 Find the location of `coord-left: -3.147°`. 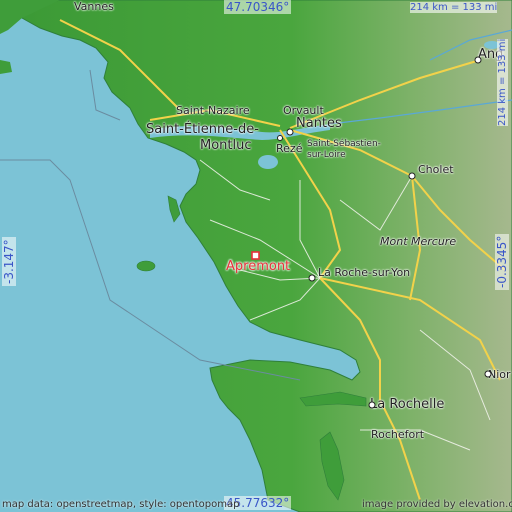

coord-left: -3.147° is located at coordinates (9, 261).